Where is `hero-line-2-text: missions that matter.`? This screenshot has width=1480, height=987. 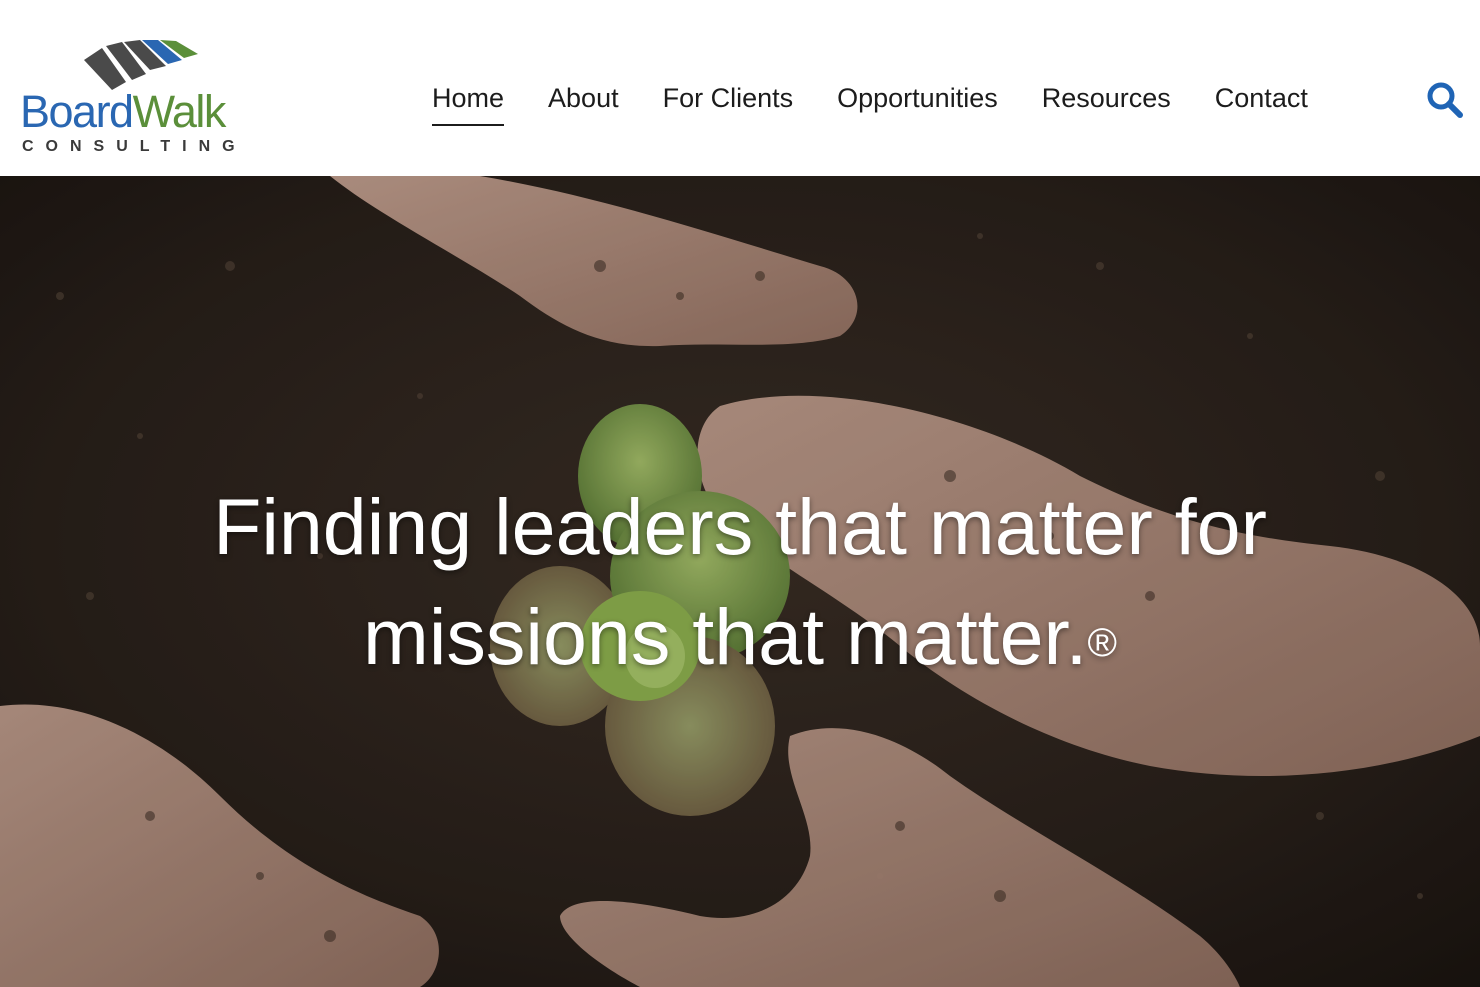
hero-line-2-text: missions that matter. is located at coordinates (725, 636).